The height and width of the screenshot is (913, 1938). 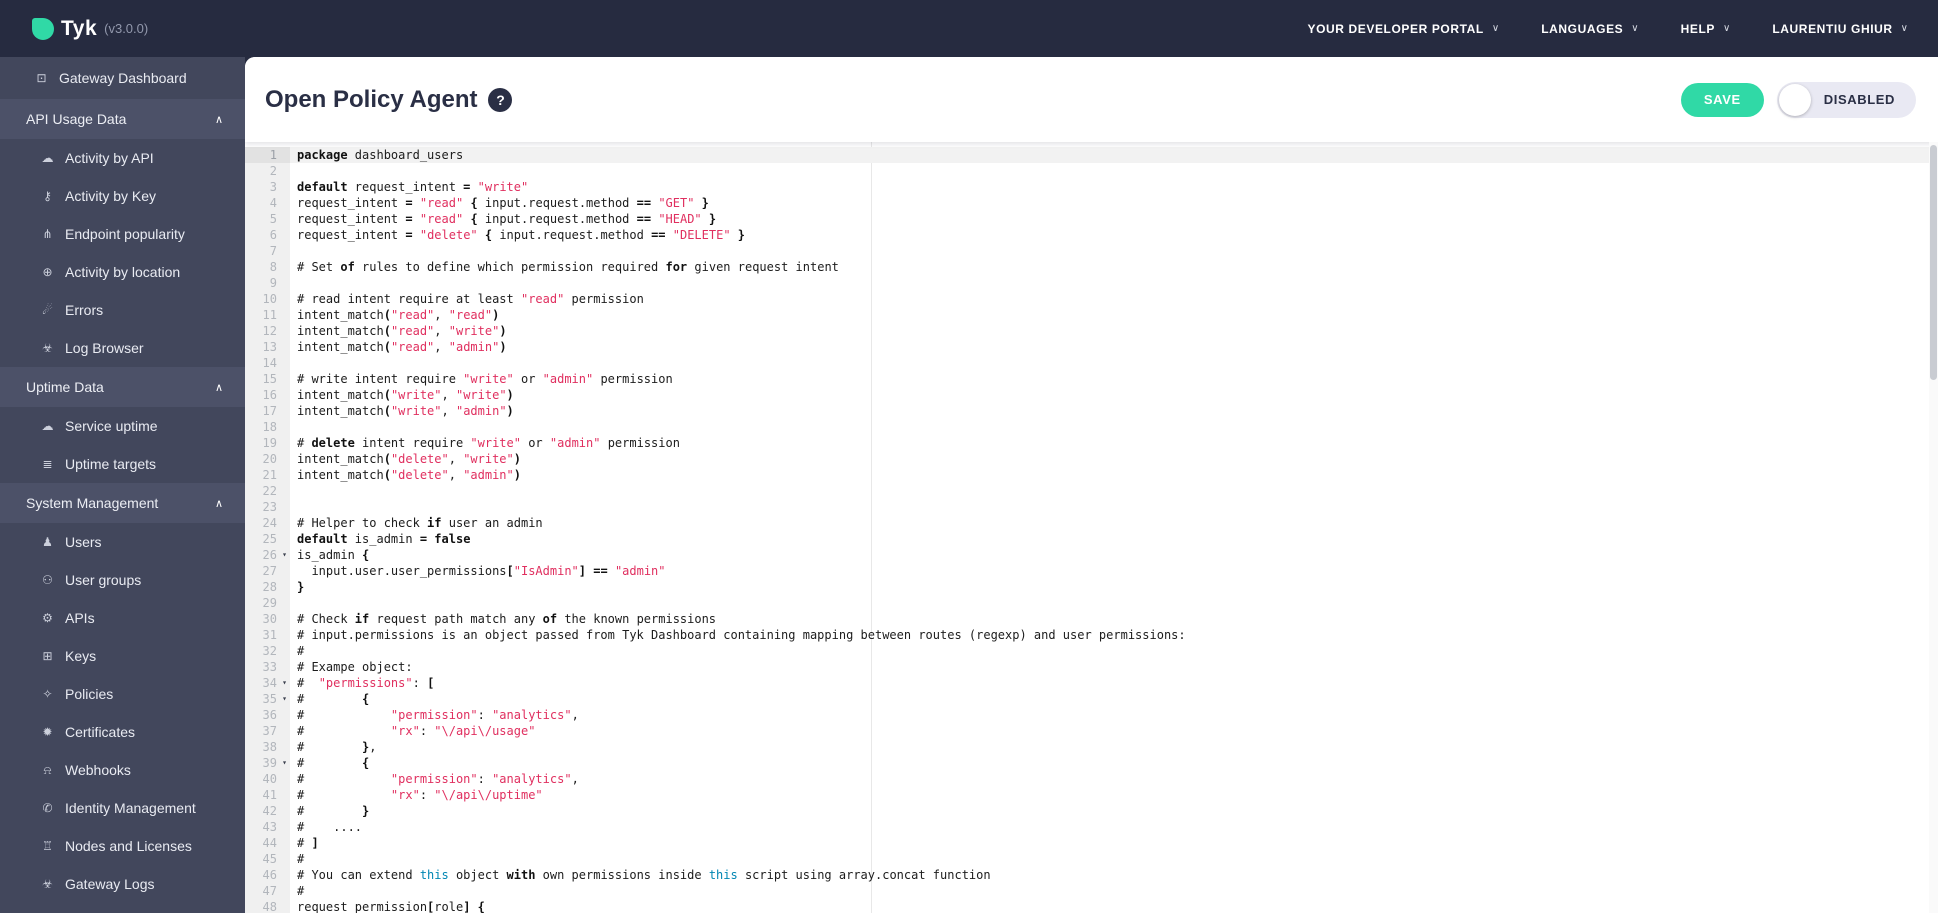 What do you see at coordinates (1091, 906) in the screenshot?
I see `code-line: 48 request_permission[role] {` at bounding box center [1091, 906].